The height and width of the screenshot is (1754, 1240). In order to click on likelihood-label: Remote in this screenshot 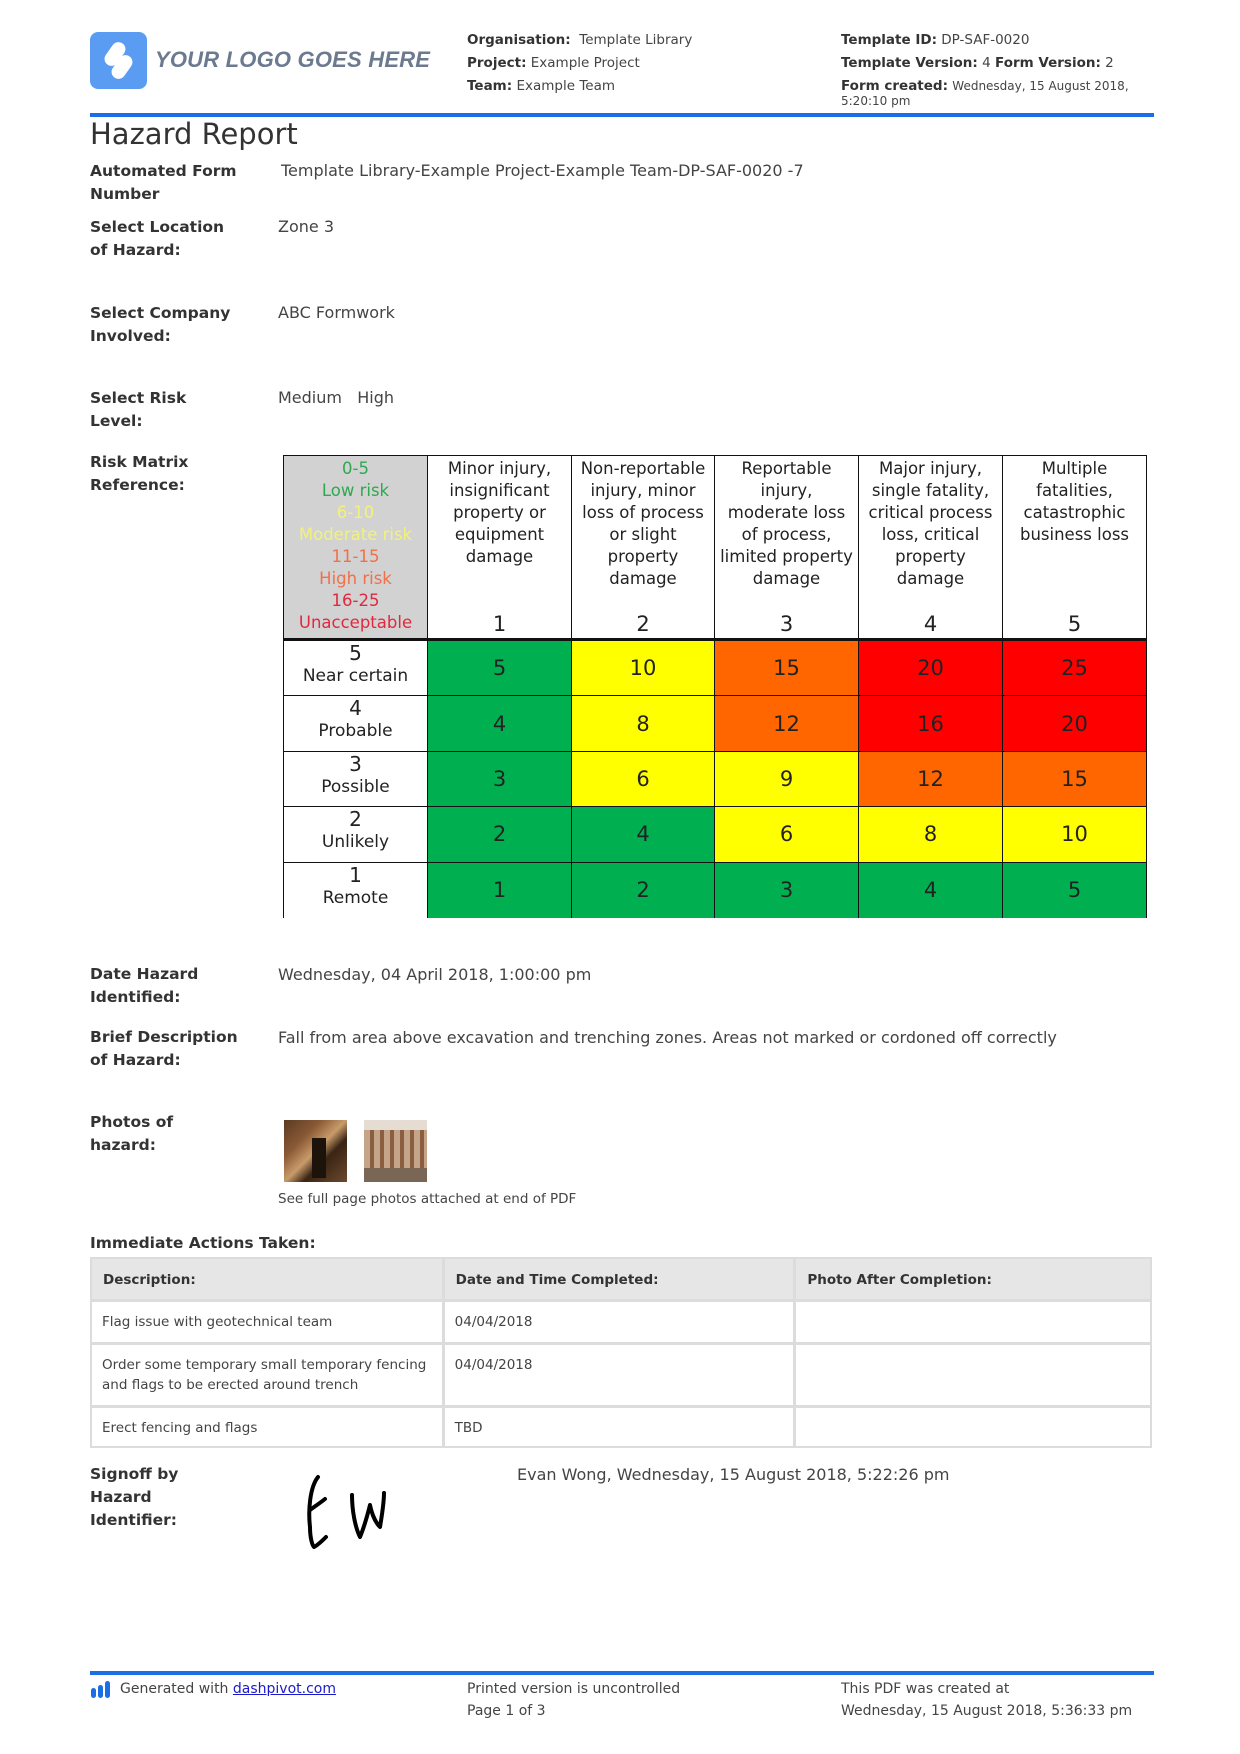, I will do `click(355, 897)`.